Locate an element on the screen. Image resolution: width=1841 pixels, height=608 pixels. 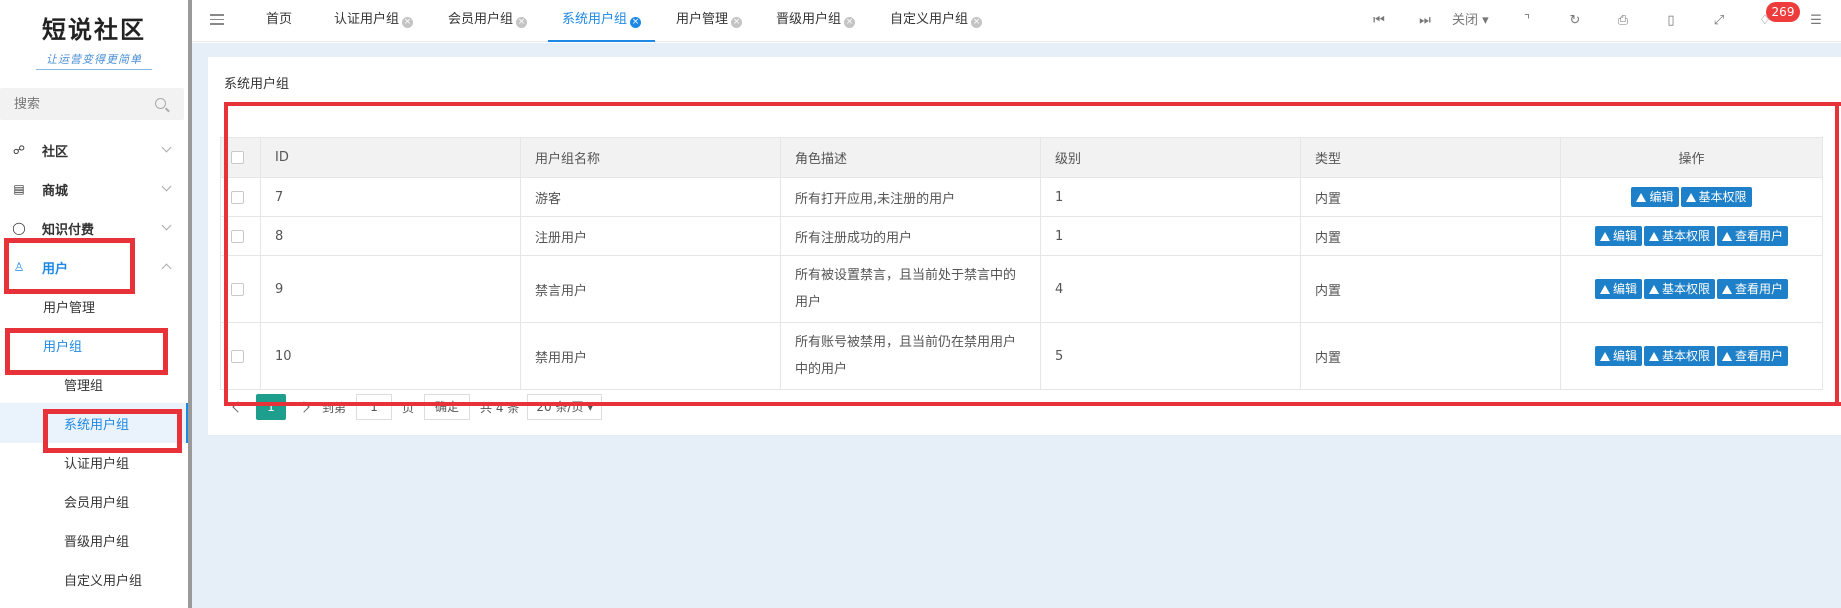
page-size-select: 20 条/页 ▾ is located at coordinates (565, 407).